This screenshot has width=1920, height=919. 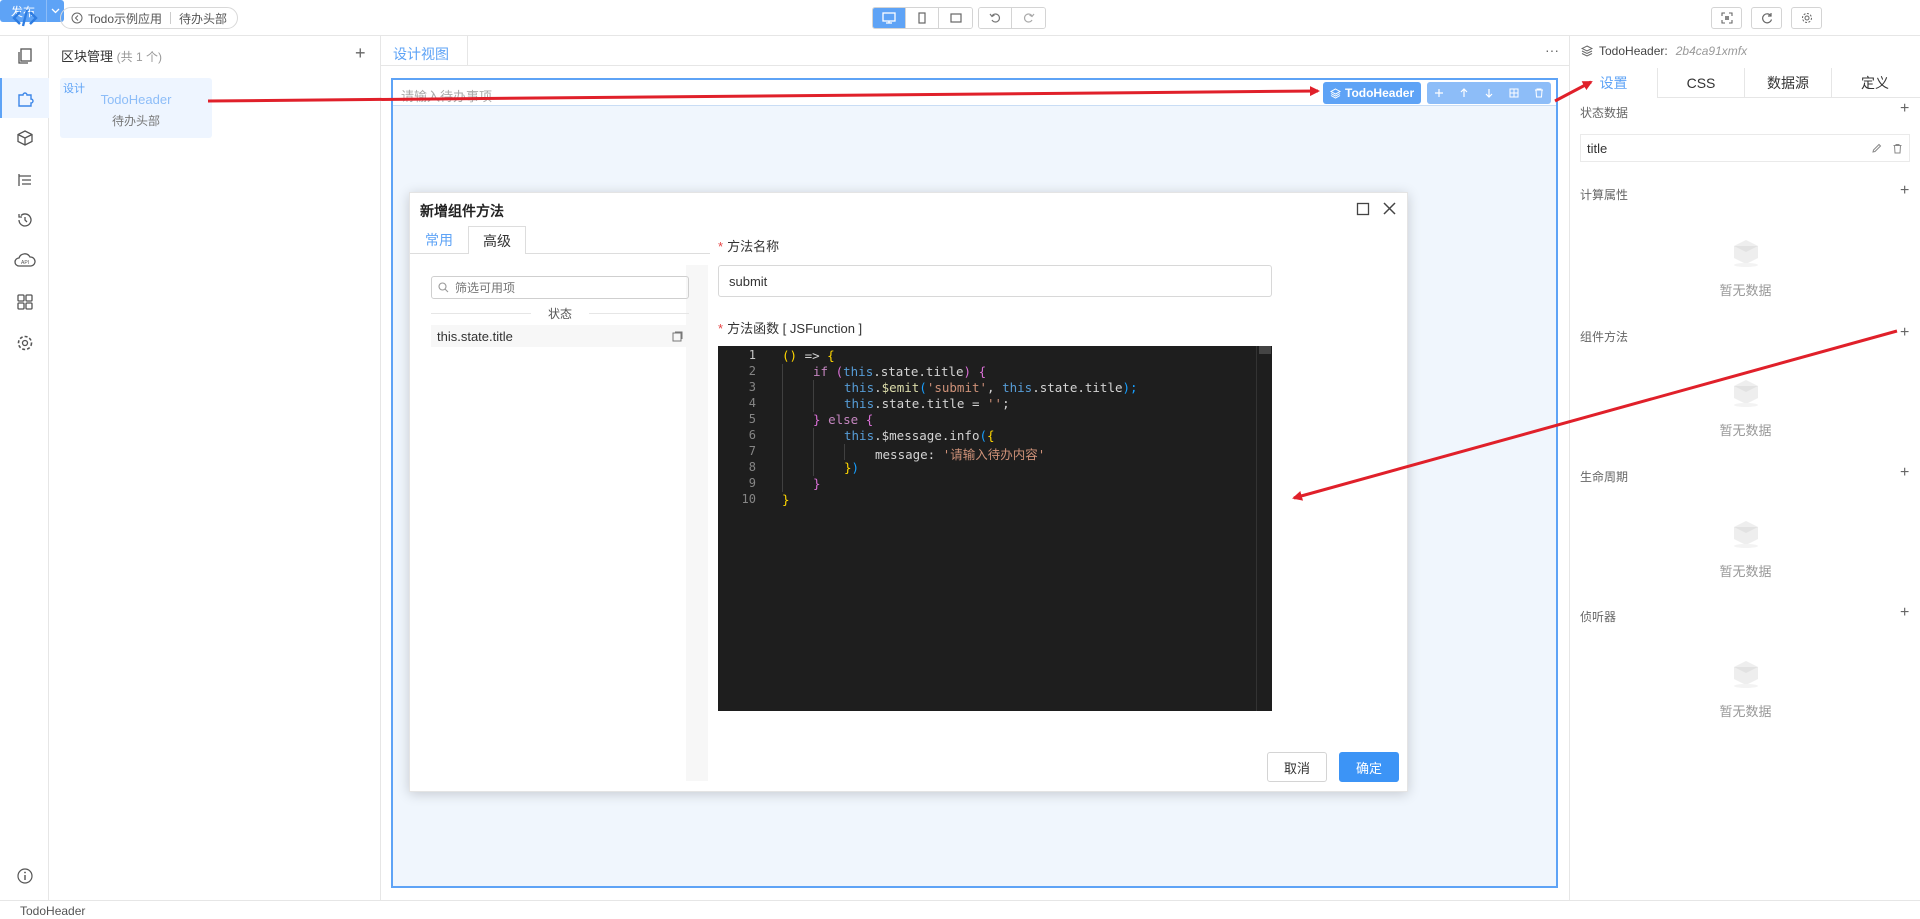 What do you see at coordinates (1904, 473) in the screenshot?
I see `add-lifecycle-button: +` at bounding box center [1904, 473].